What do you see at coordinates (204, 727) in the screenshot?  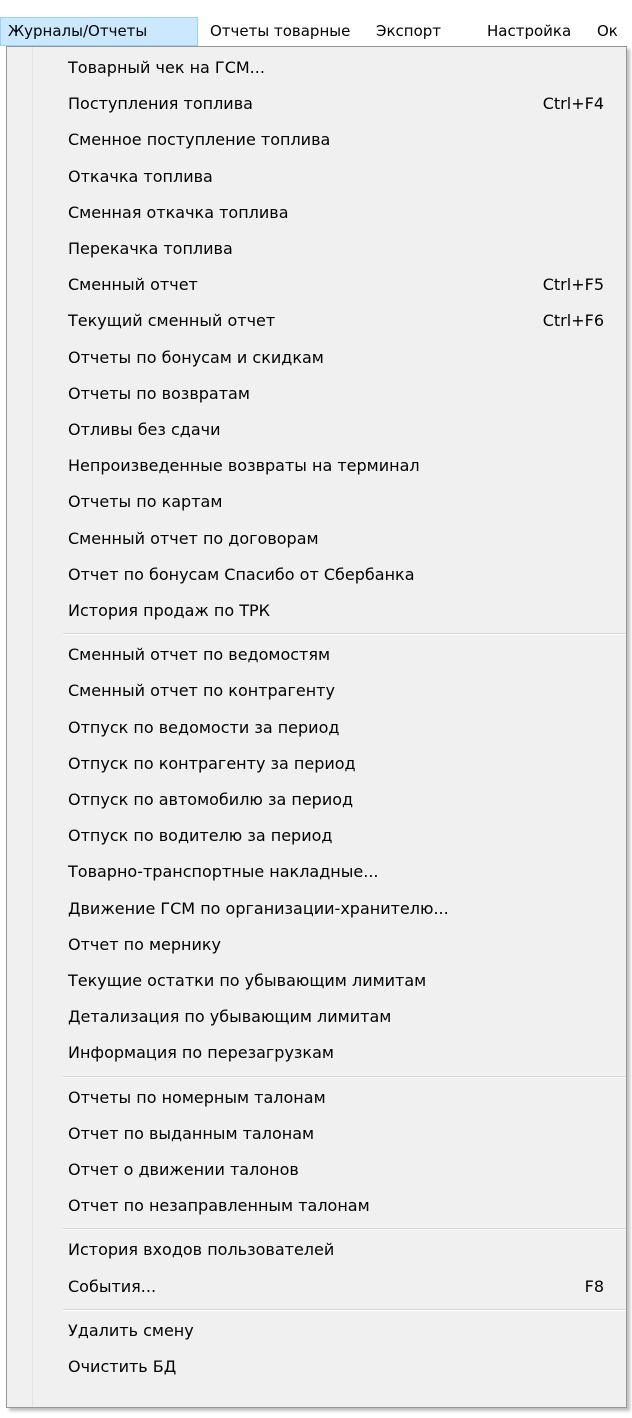 I see `menu-item-label: Отпуск по ведомости за период` at bounding box center [204, 727].